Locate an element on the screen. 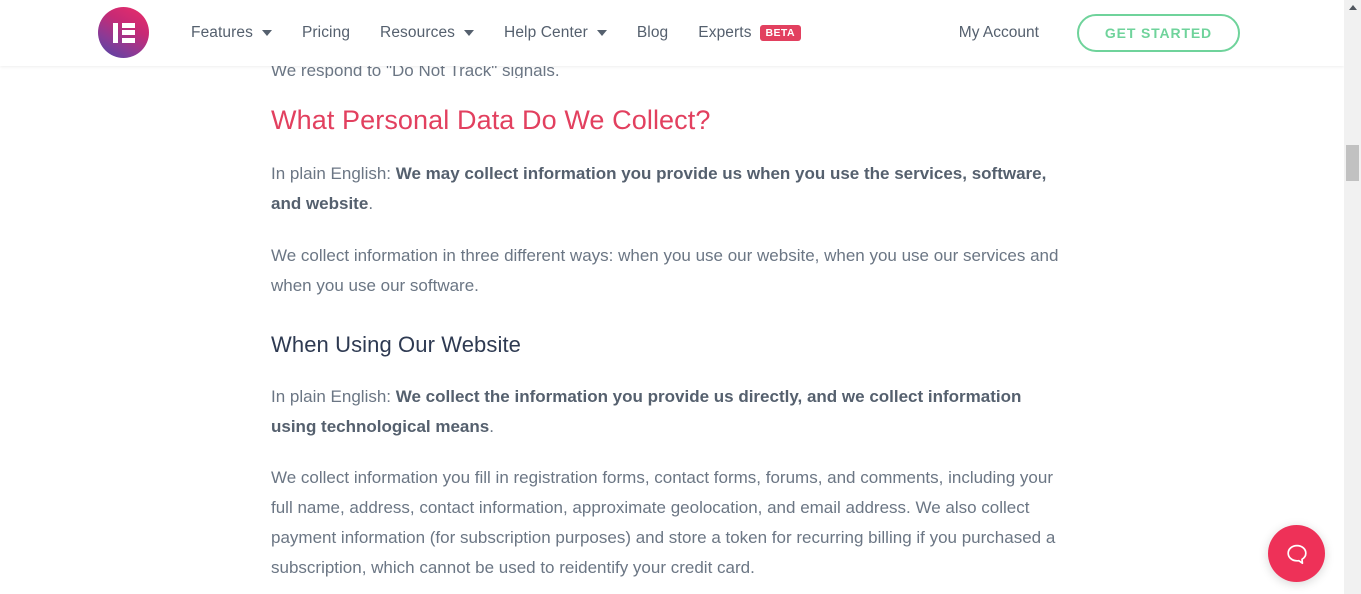 The width and height of the screenshot is (1361, 594). chat-bubble-icon is located at coordinates (1296, 554).